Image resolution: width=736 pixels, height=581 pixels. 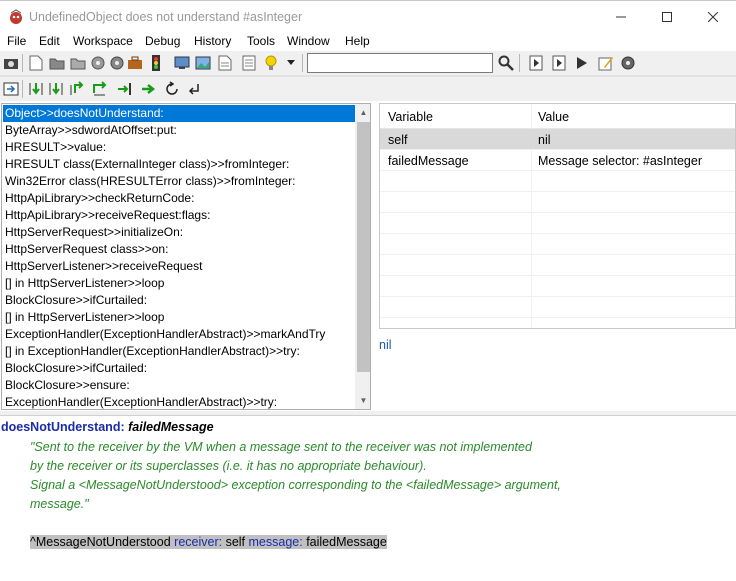 I want to click on scroll-up-arrow-icon: ▲, so click(x=362, y=112).